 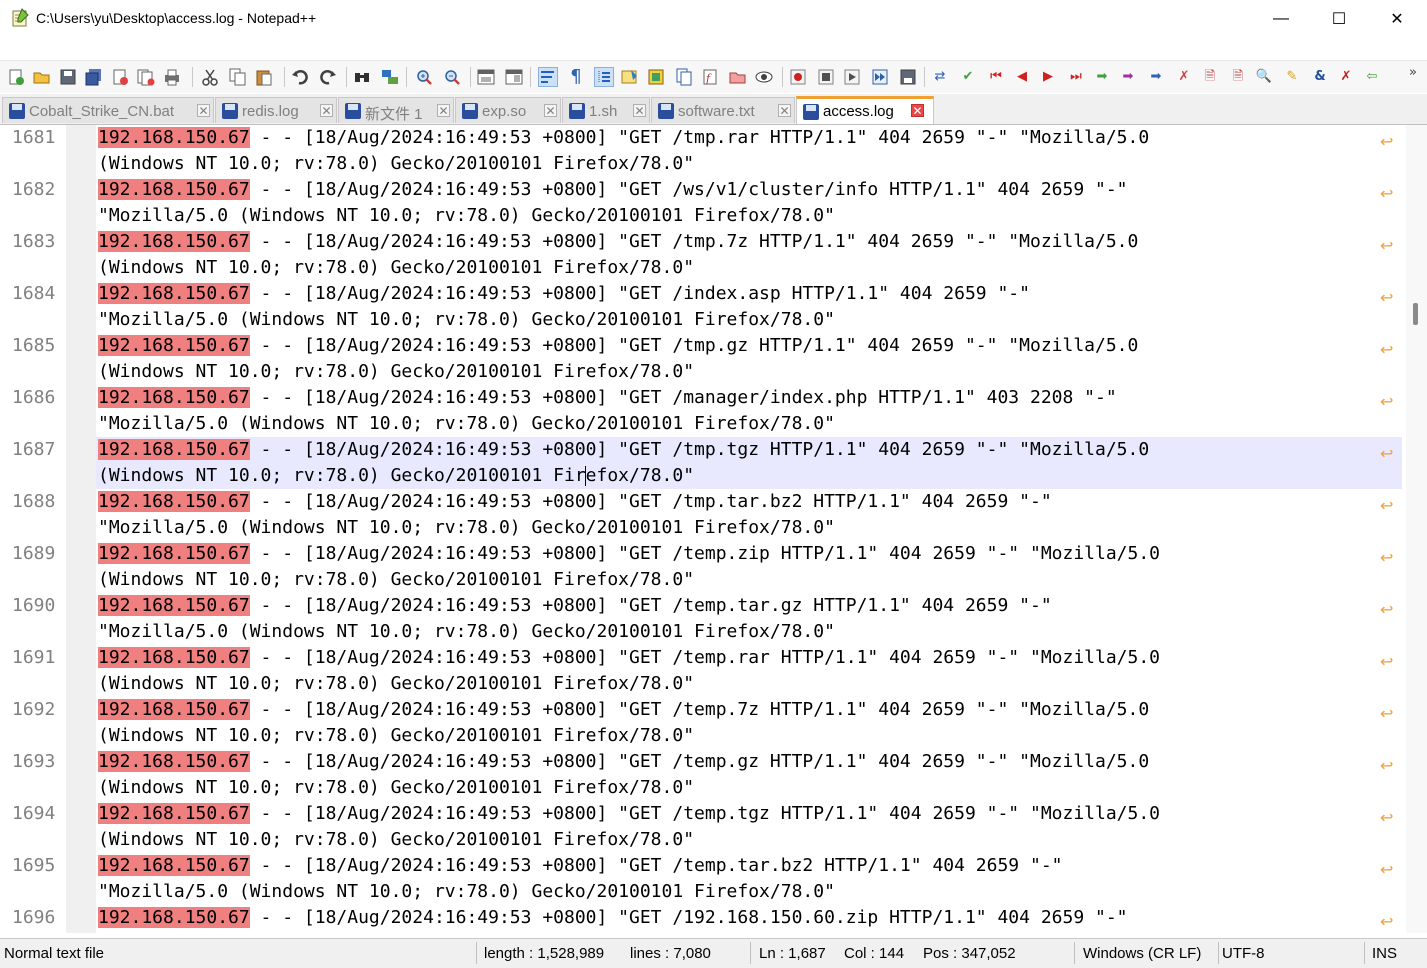 I want to click on redo-icon, so click(x=328, y=77).